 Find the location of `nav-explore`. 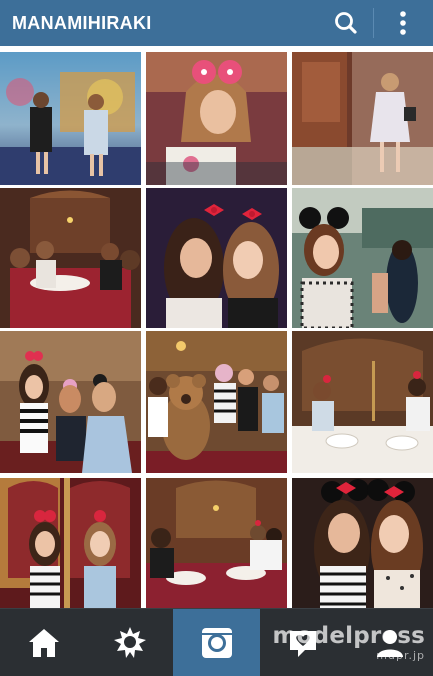

nav-explore is located at coordinates (130, 642).